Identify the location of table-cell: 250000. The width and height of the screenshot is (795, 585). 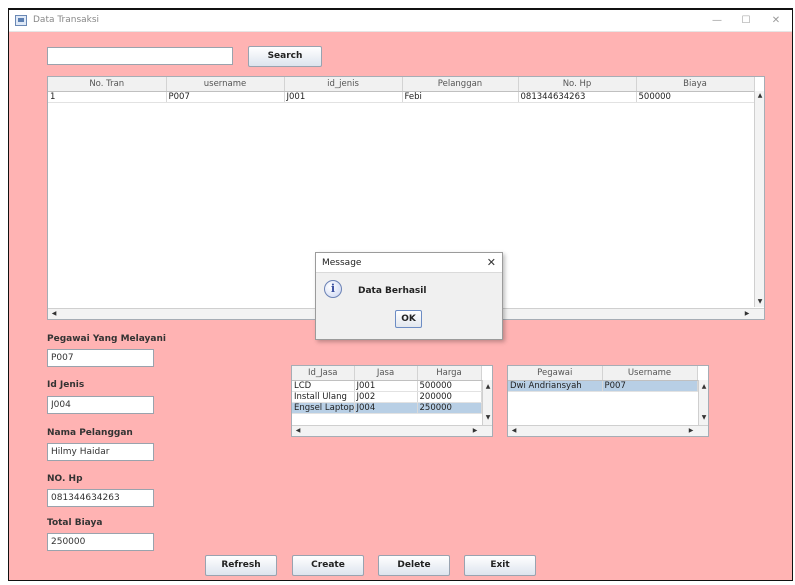
(449, 408).